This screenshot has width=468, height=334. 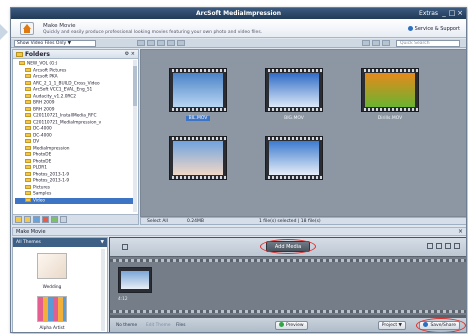 I want to click on folder-up-icon, so click(x=27, y=219).